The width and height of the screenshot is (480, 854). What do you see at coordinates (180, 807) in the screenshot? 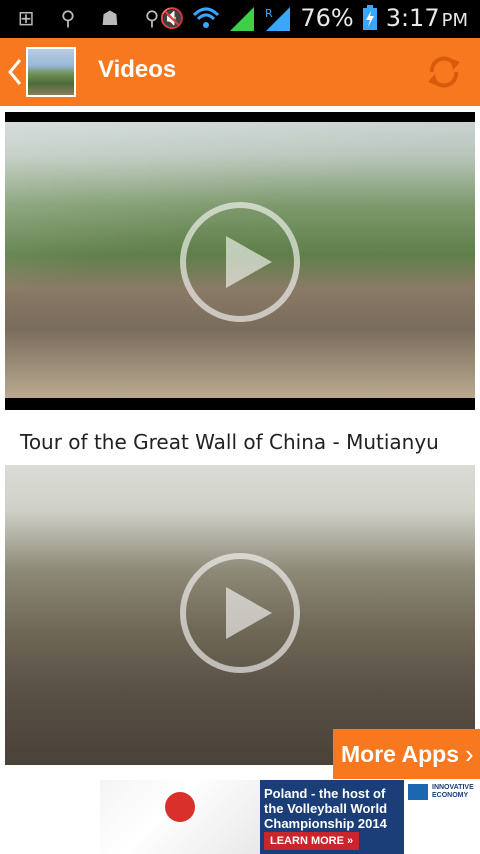
I see `volleyball-icon` at bounding box center [180, 807].